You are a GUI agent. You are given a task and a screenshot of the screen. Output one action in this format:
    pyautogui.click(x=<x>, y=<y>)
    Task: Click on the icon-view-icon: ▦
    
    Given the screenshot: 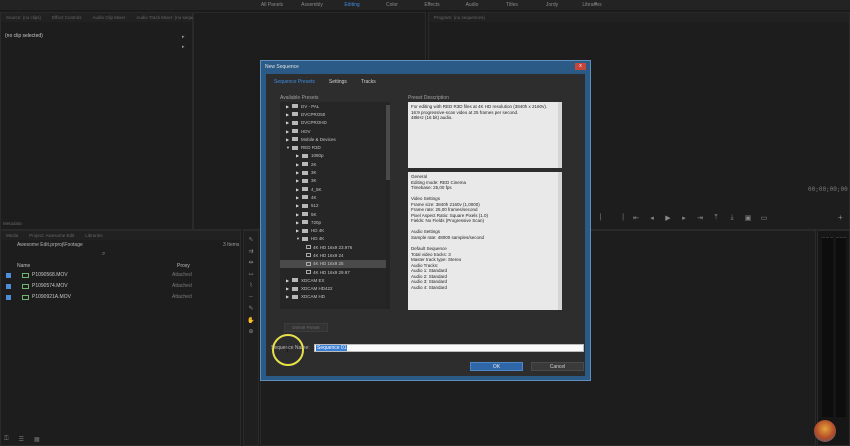 What is the action you would take?
    pyautogui.click(x=37, y=441)
    